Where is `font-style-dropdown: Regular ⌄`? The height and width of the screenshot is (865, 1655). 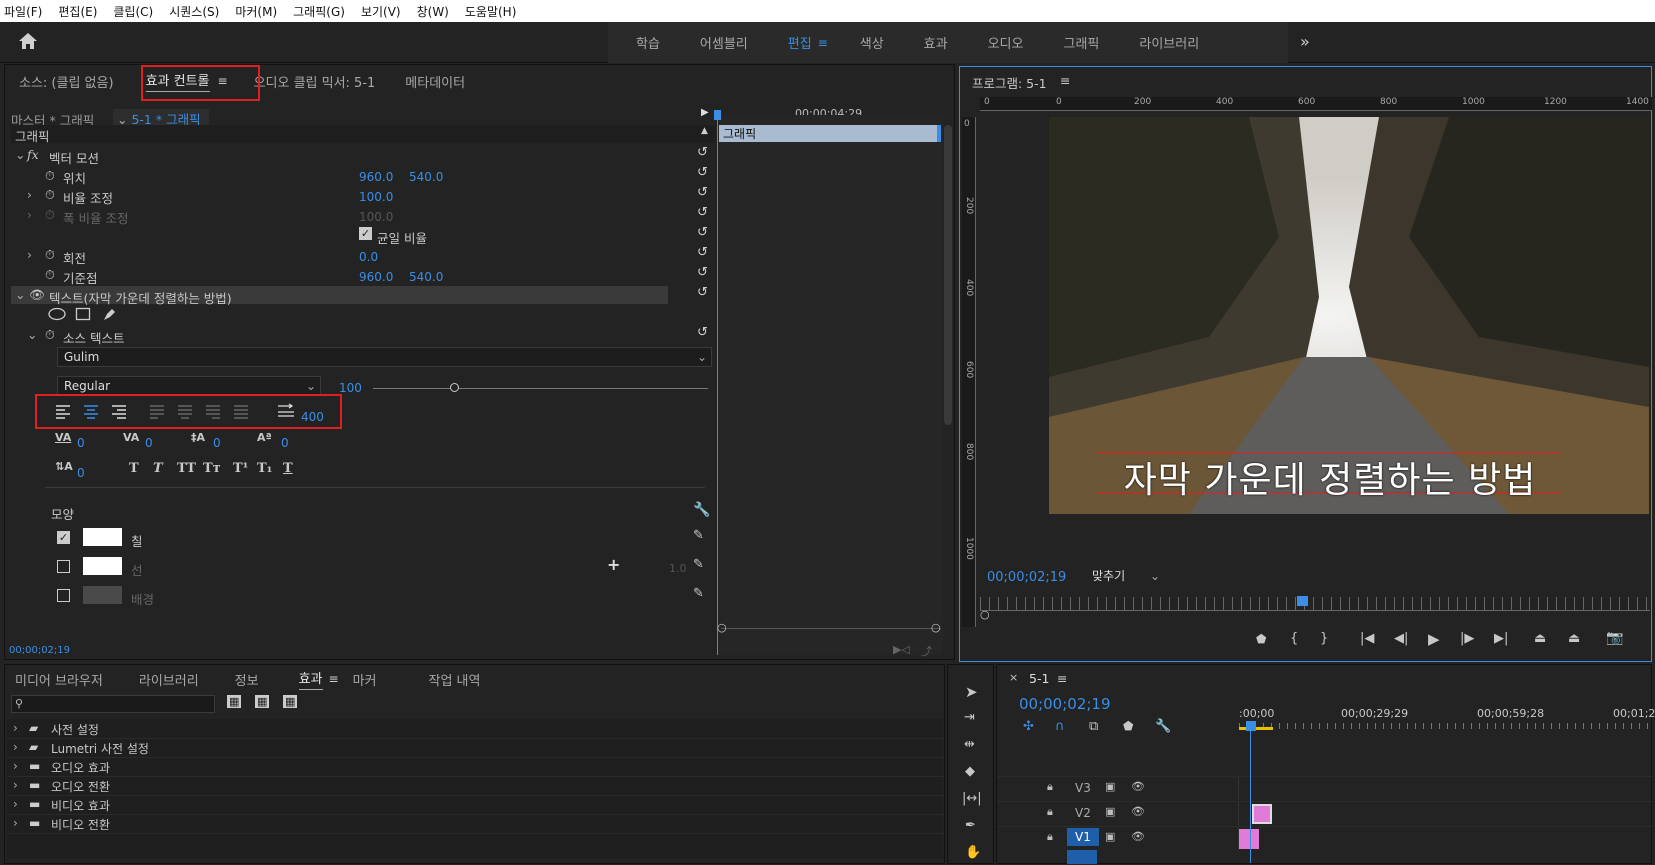
font-style-dropdown: Regular ⌄ is located at coordinates (189, 386).